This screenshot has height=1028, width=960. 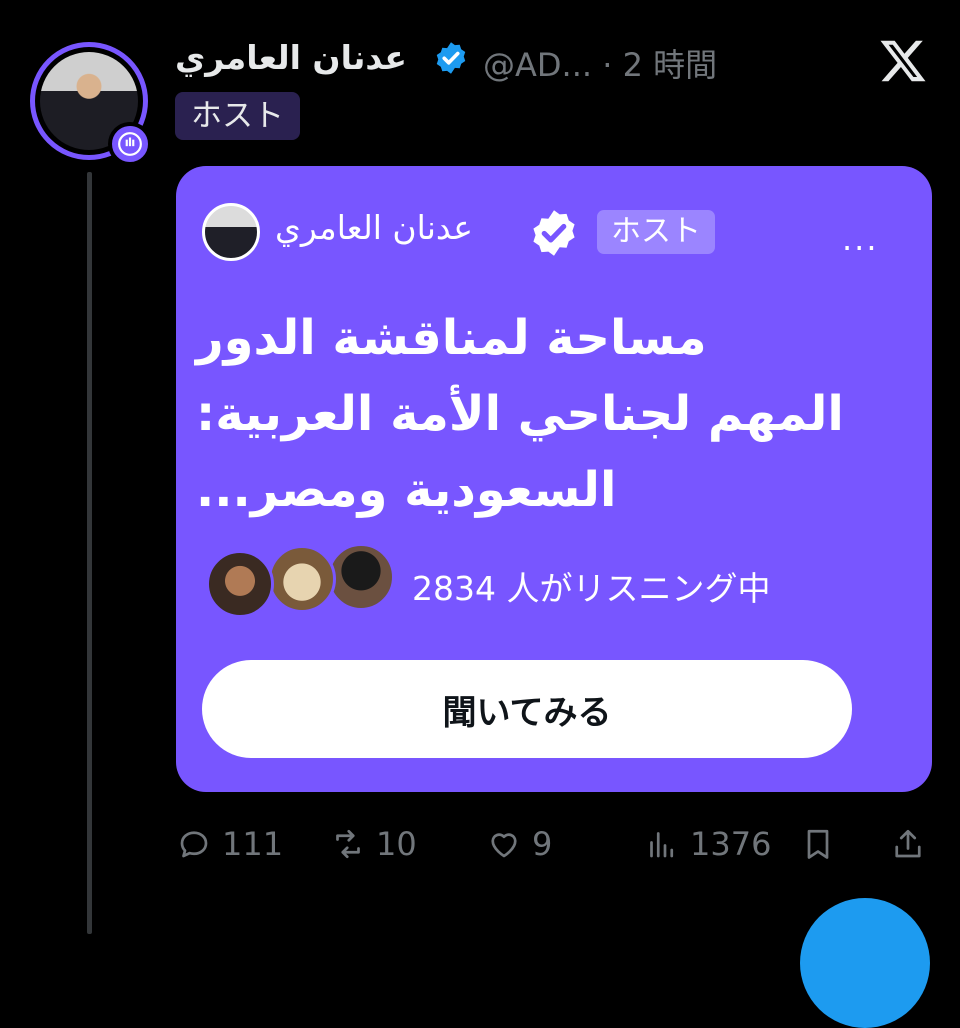 I want to click on repost-count: 10, so click(x=396, y=844).